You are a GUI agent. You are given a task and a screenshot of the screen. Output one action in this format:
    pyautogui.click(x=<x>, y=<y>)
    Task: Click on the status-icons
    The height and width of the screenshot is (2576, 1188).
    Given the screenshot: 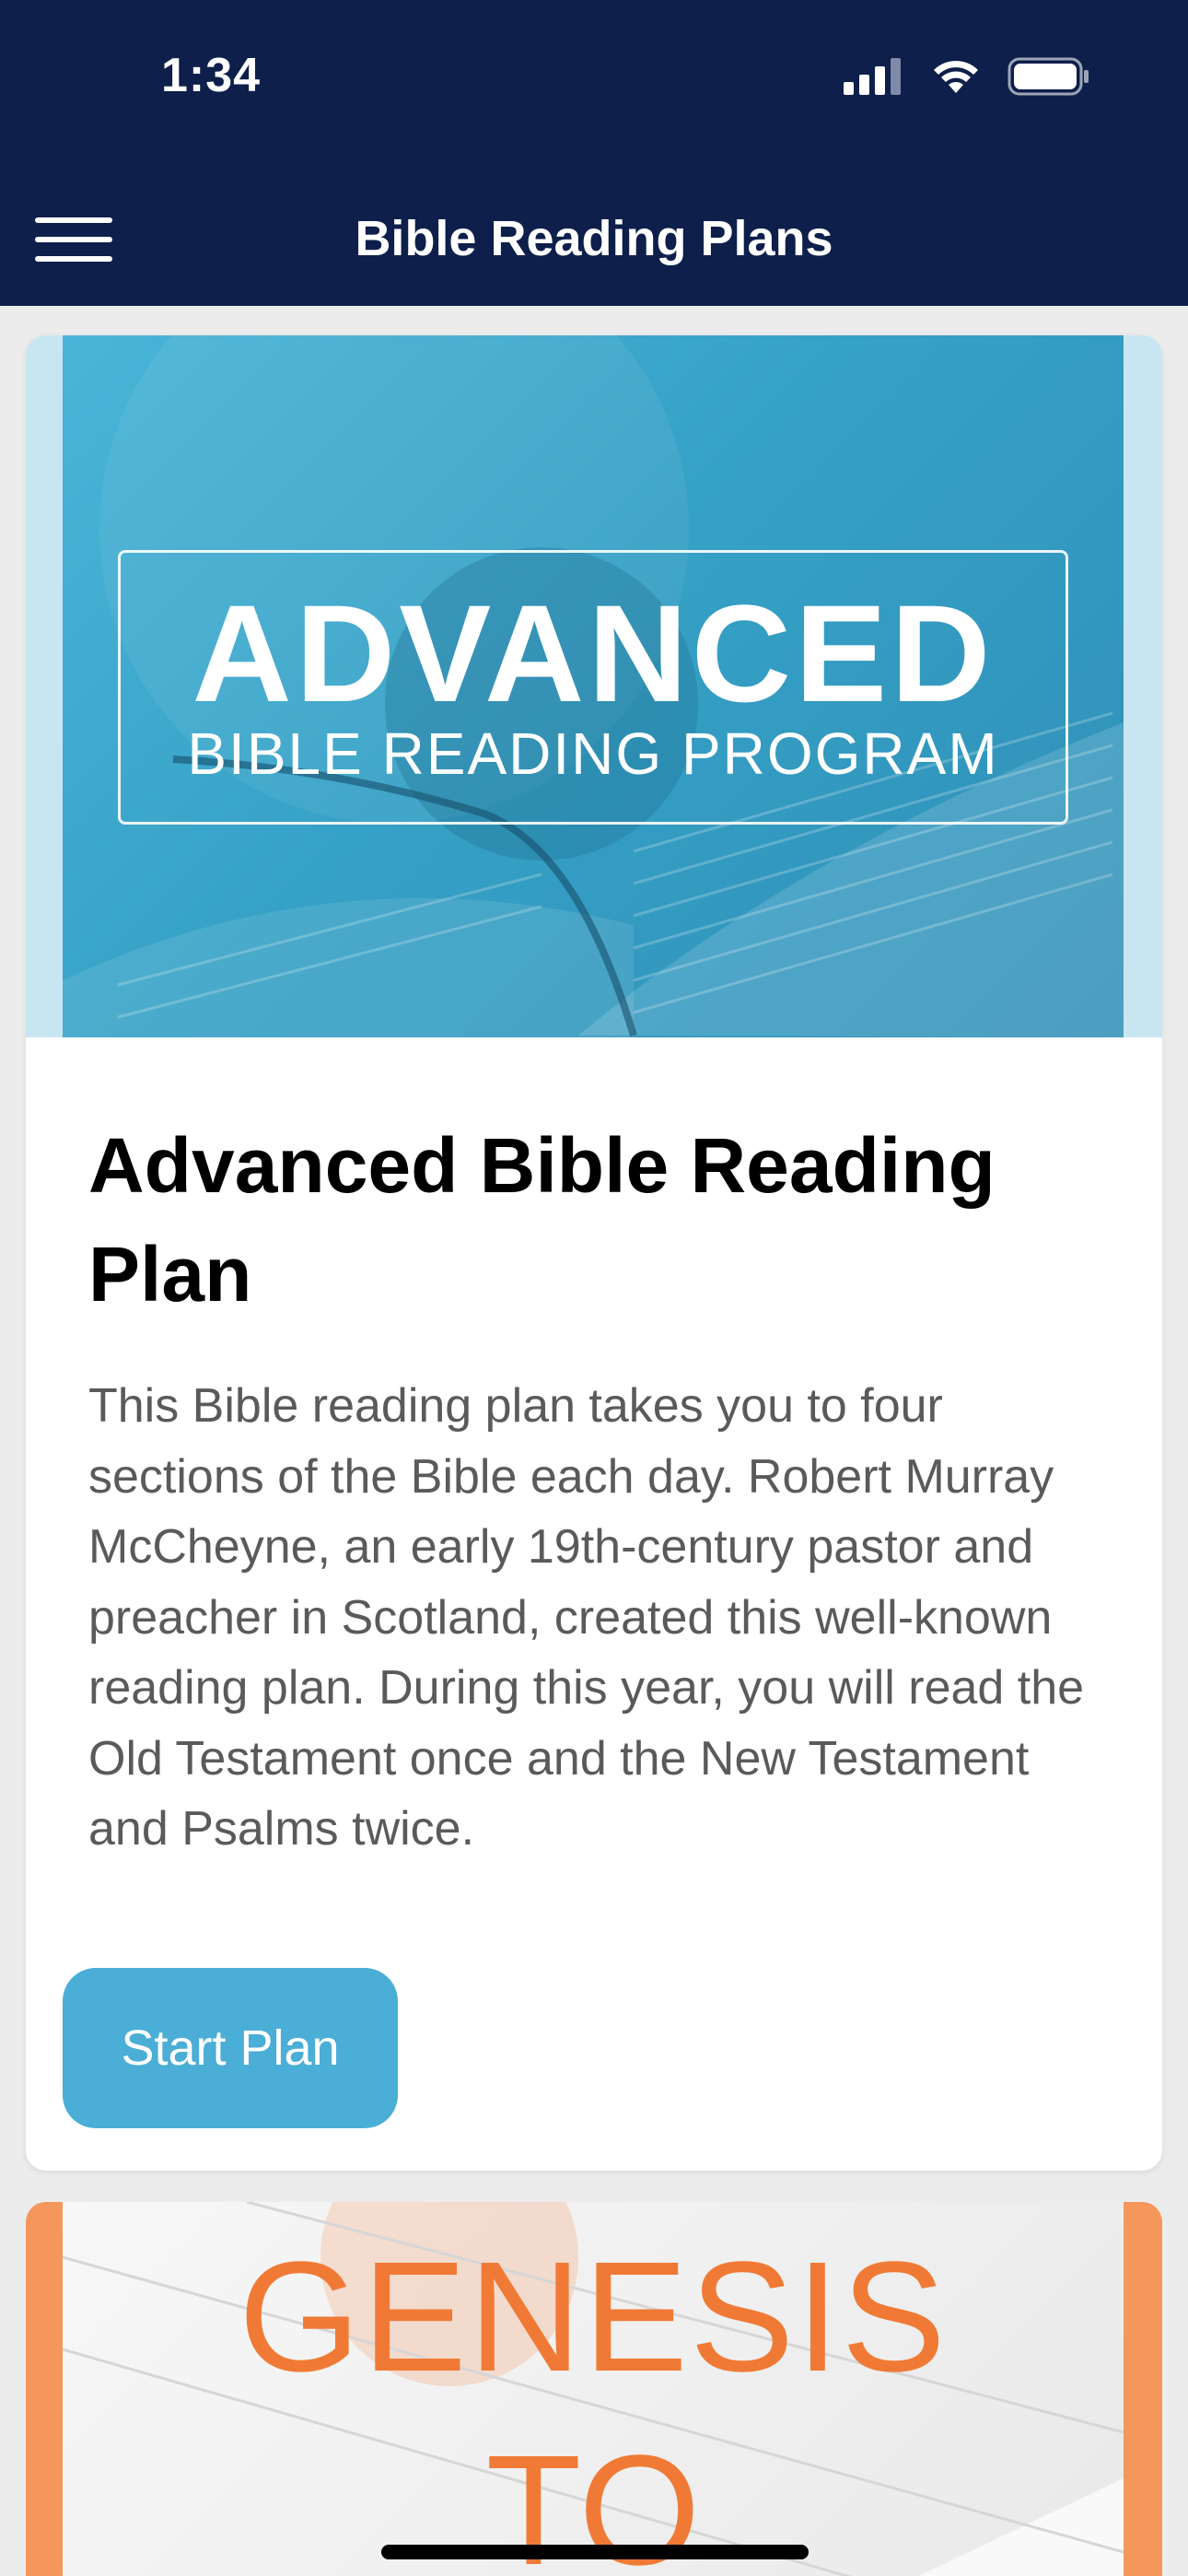 What is the action you would take?
    pyautogui.click(x=967, y=76)
    